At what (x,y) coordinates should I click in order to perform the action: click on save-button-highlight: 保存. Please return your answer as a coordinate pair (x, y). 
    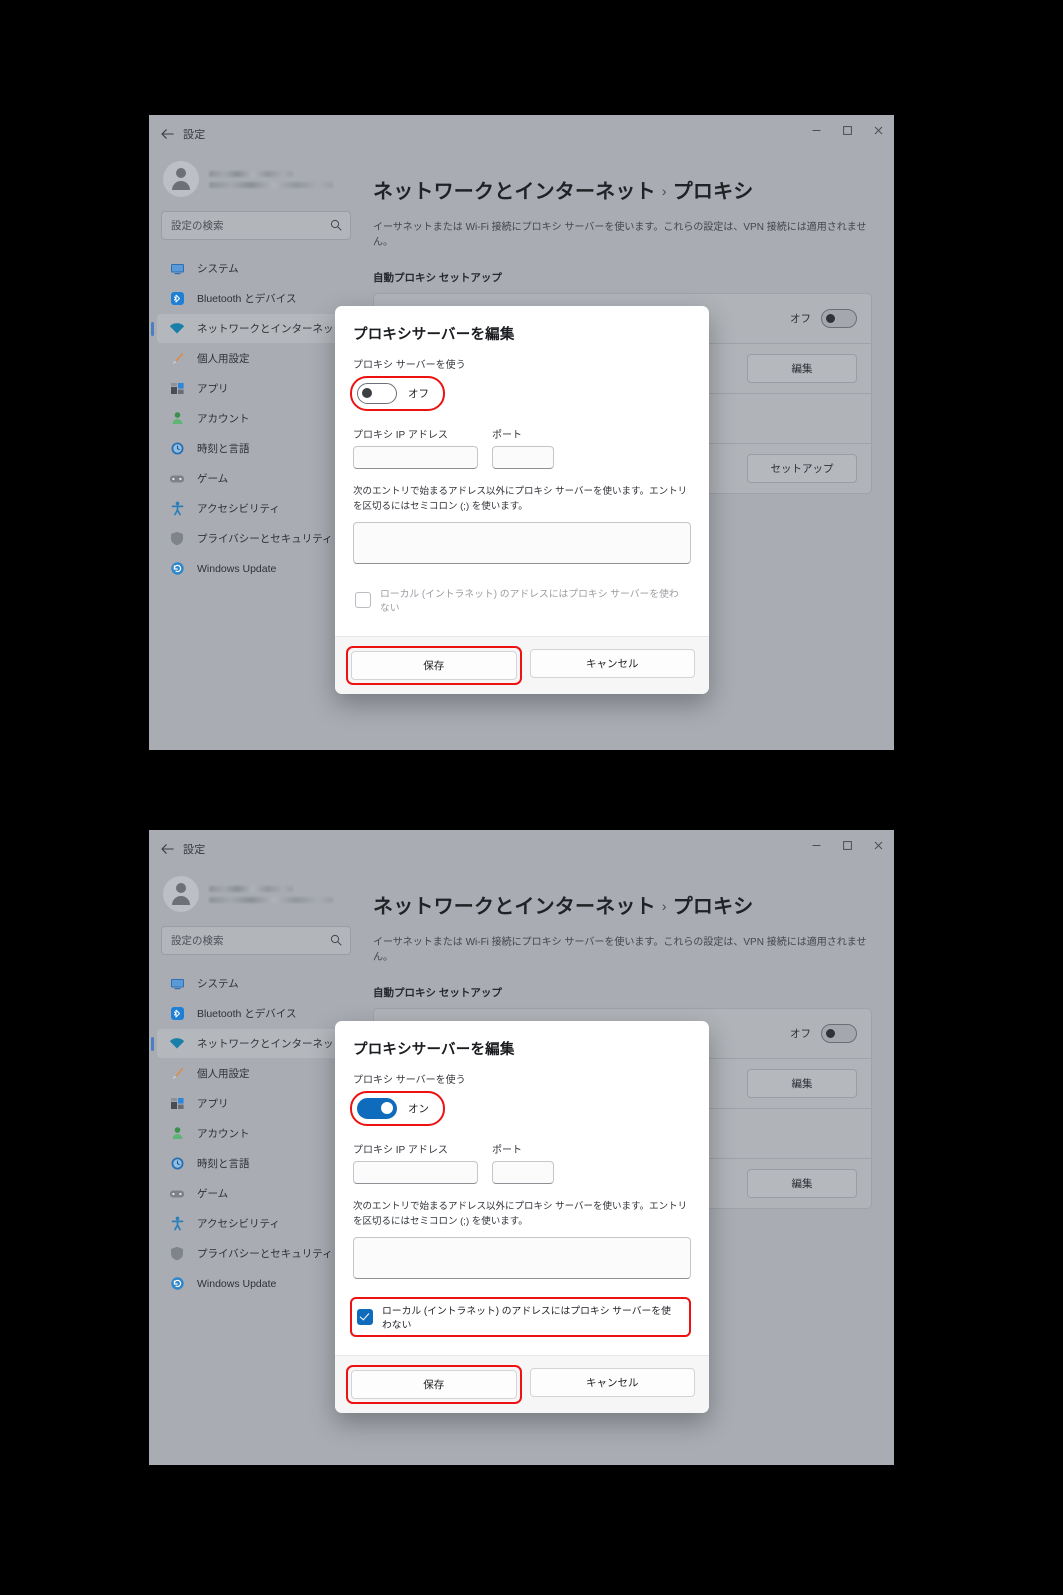
    Looking at the image, I should click on (434, 666).